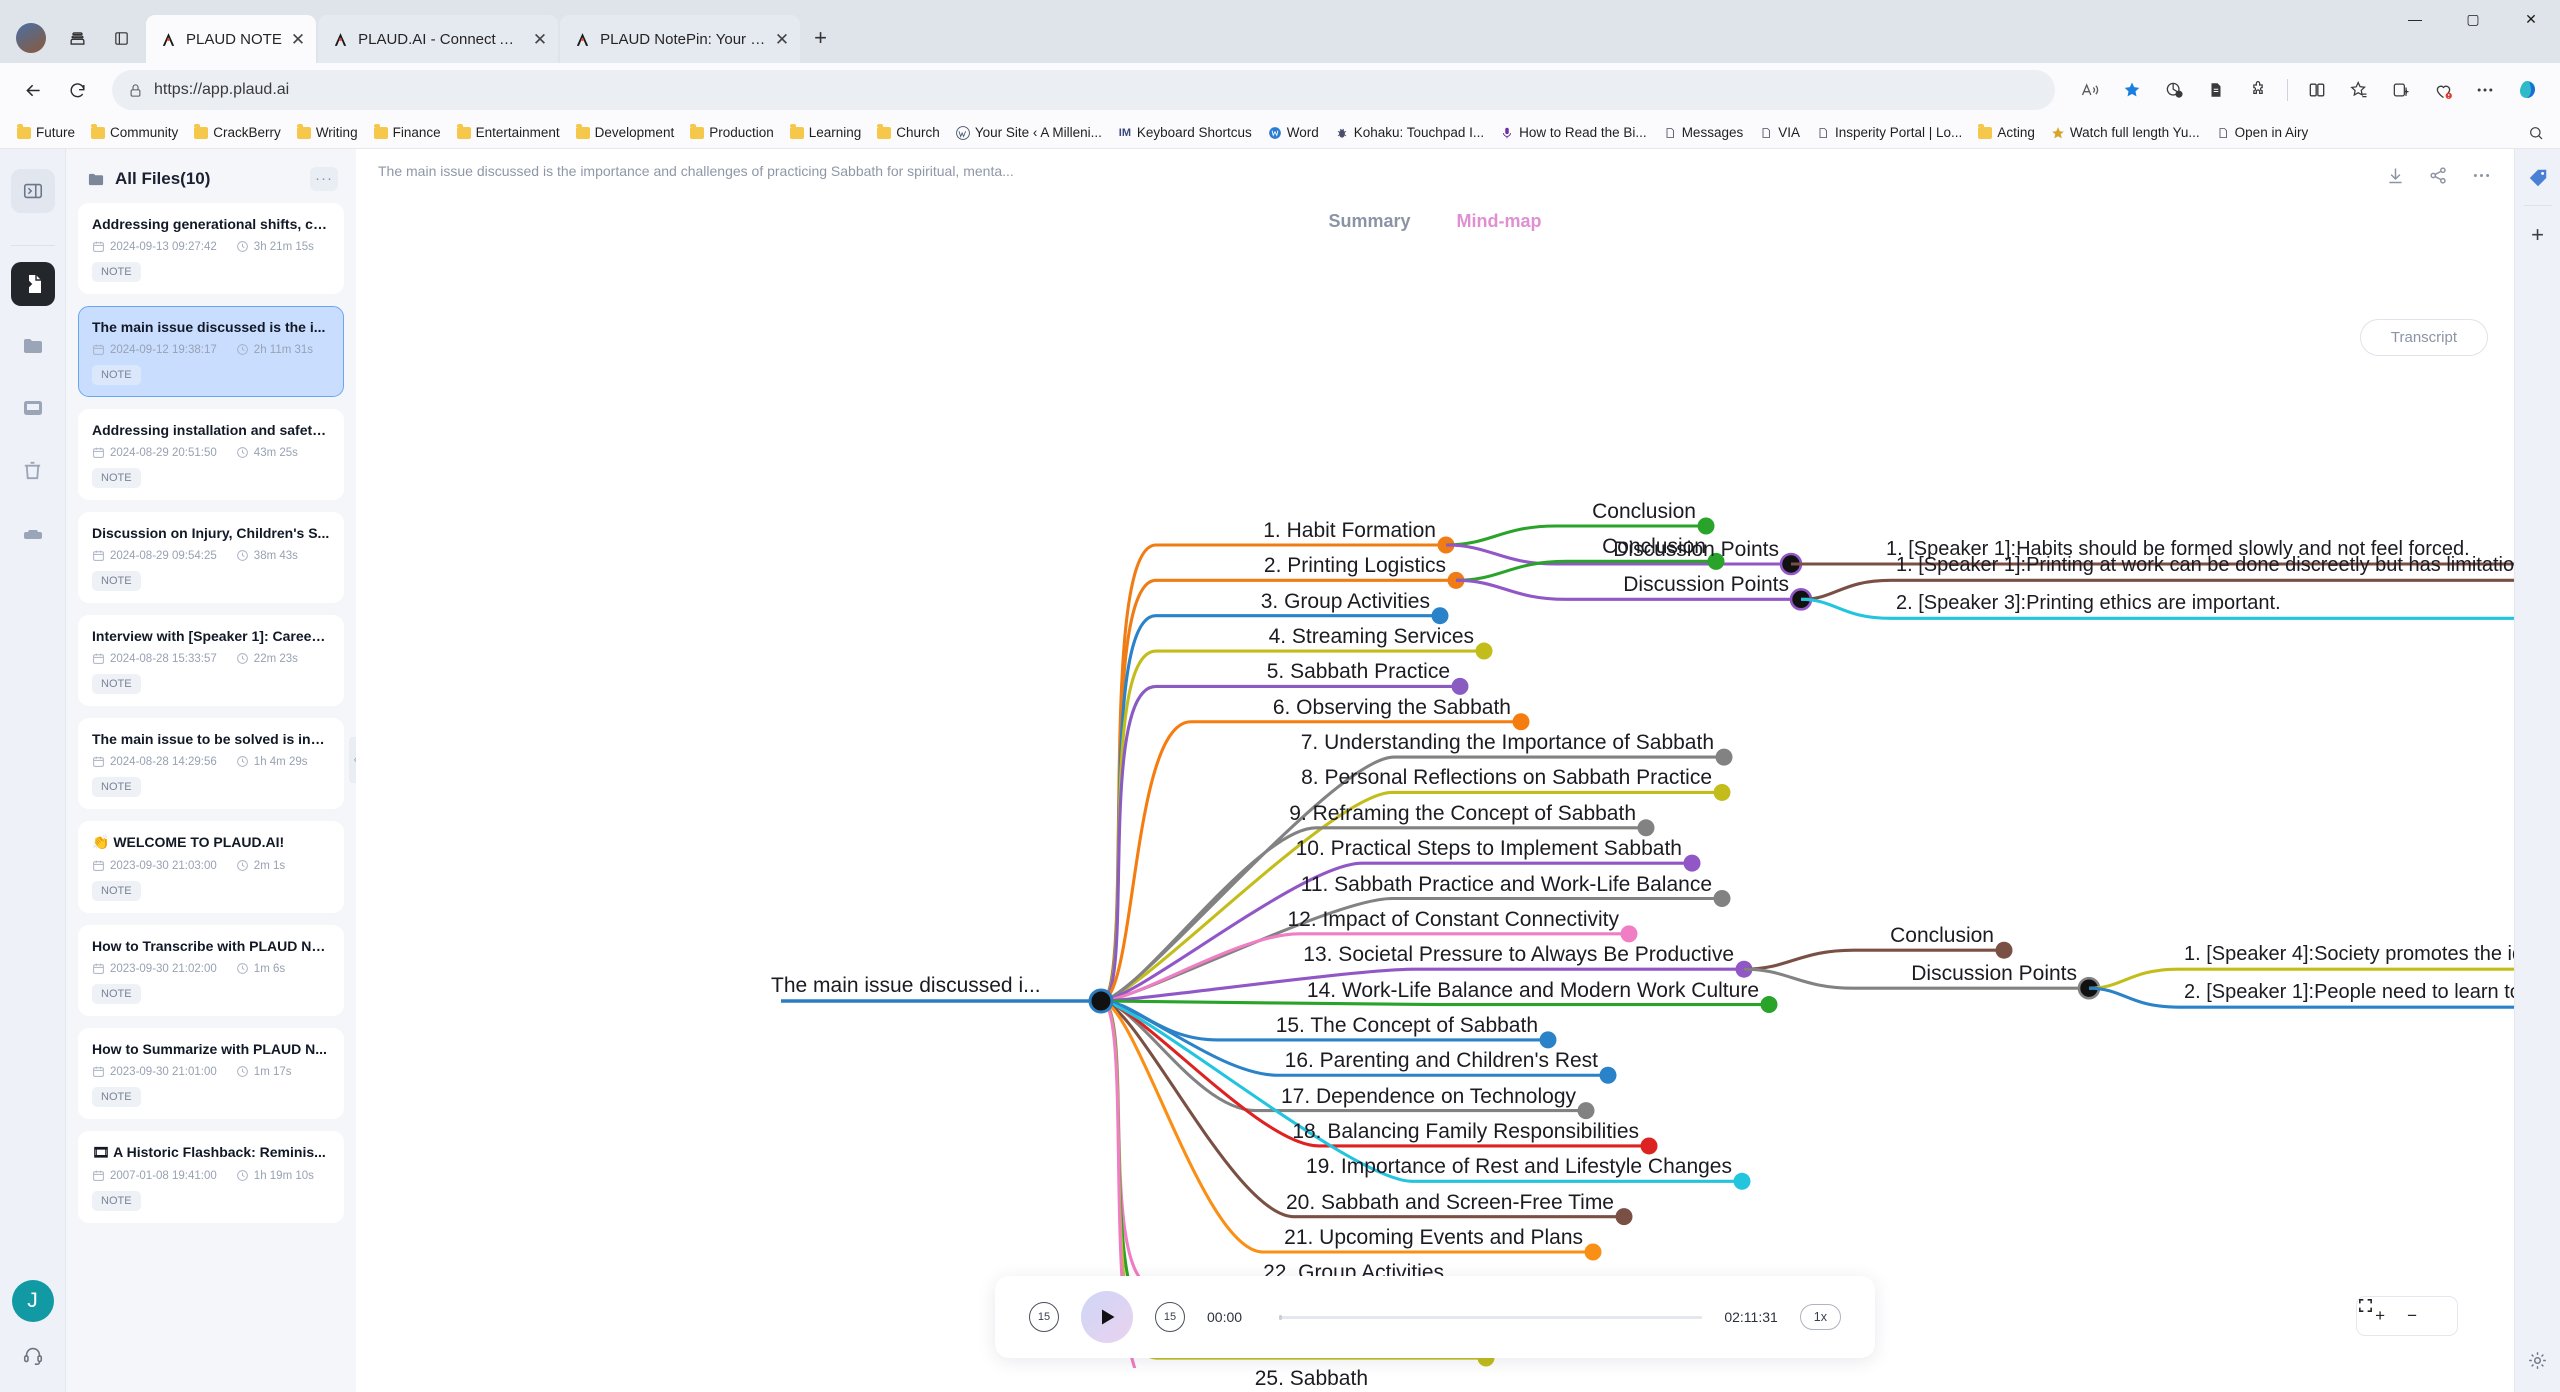 The height and width of the screenshot is (1392, 2560). Describe the element at coordinates (1107, 1317) in the screenshot. I see `play-button` at that location.